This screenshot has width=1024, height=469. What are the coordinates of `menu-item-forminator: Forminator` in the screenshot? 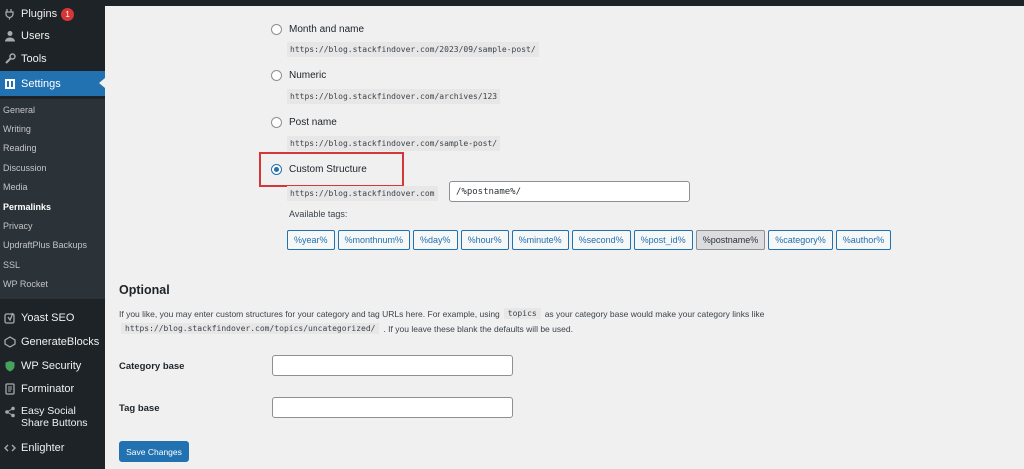 It's located at (52, 389).